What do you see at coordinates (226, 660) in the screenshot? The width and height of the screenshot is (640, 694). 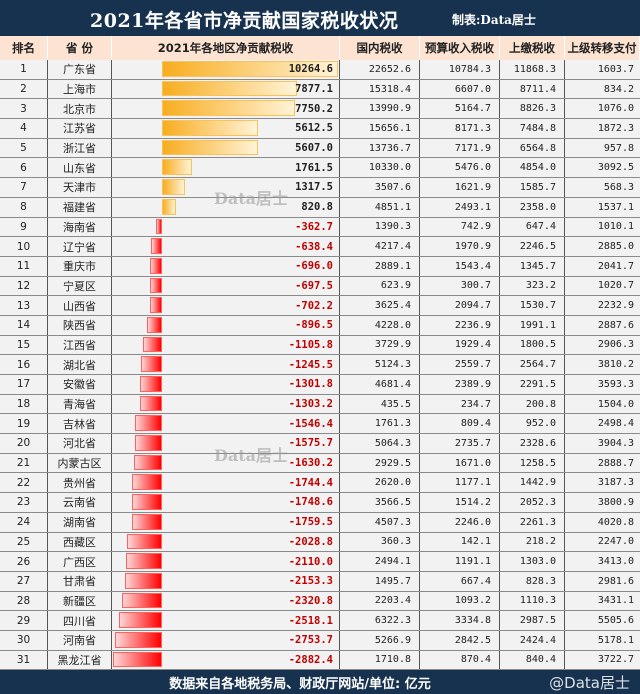 I see `net-contribution-cell: -2882.4` at bounding box center [226, 660].